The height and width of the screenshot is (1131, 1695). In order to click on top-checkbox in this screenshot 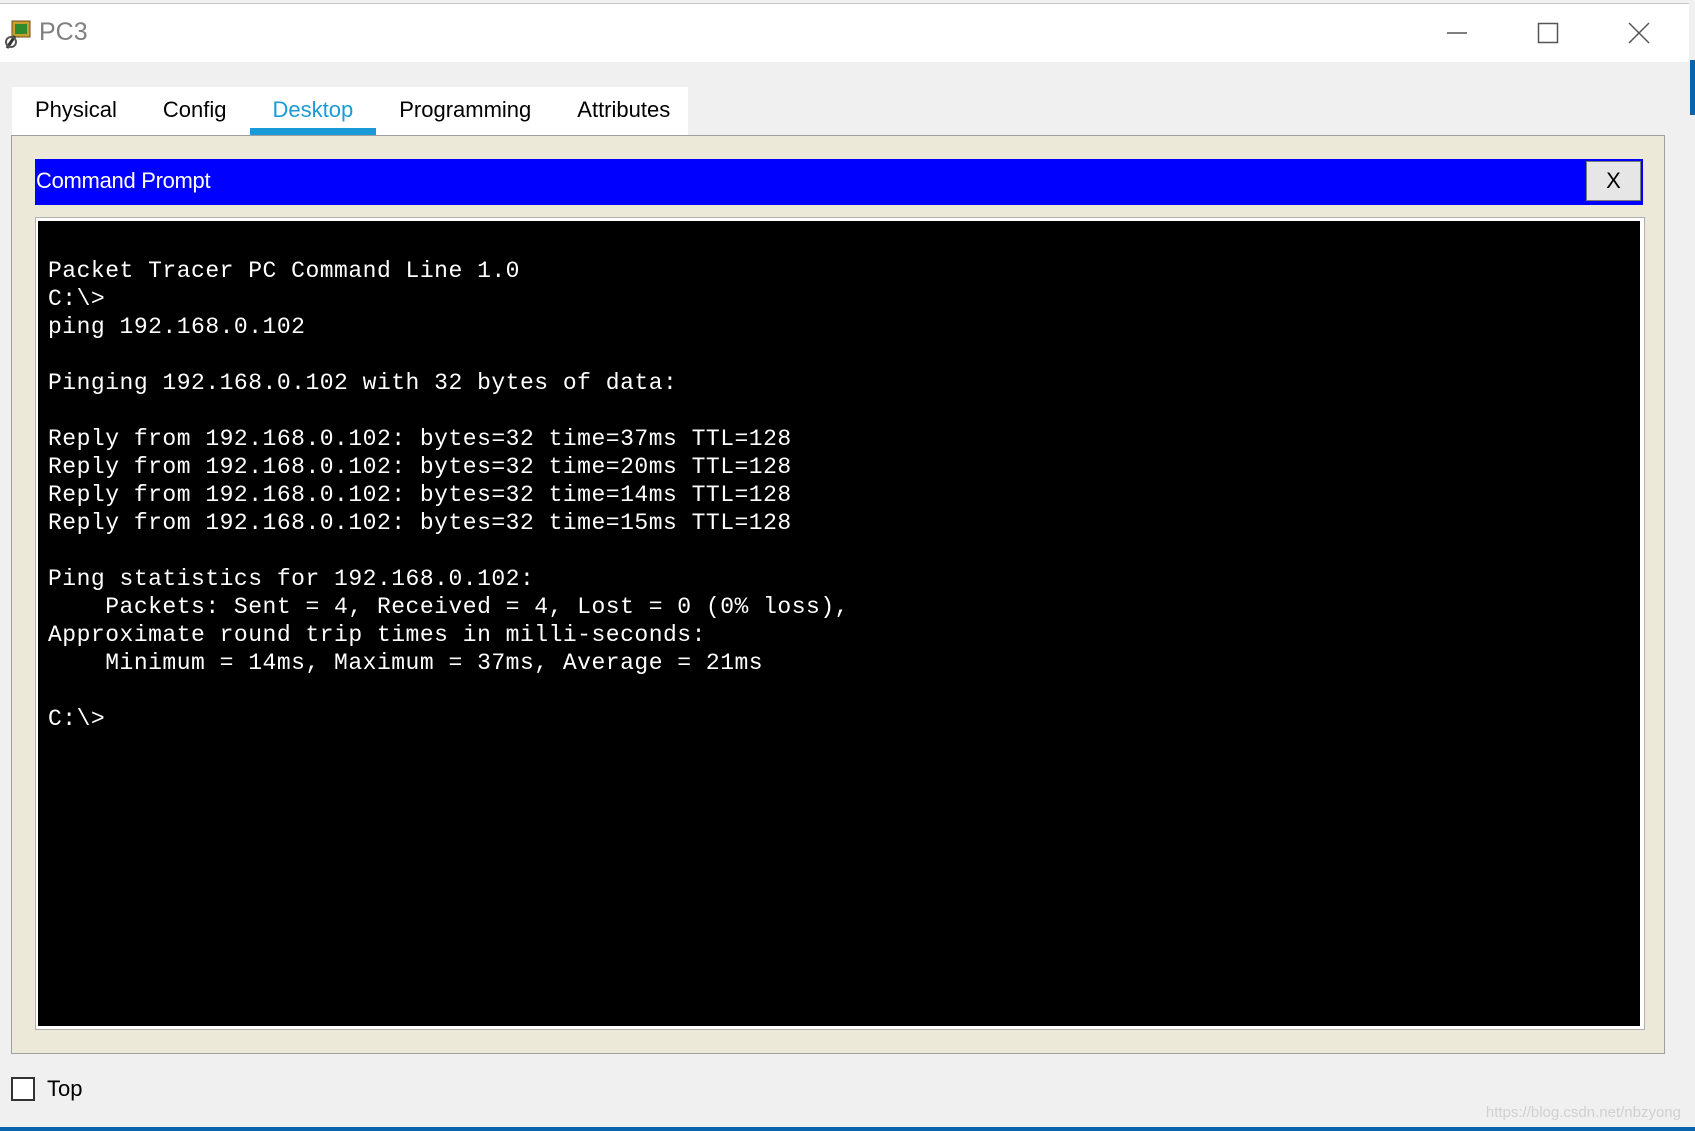, I will do `click(23, 1089)`.